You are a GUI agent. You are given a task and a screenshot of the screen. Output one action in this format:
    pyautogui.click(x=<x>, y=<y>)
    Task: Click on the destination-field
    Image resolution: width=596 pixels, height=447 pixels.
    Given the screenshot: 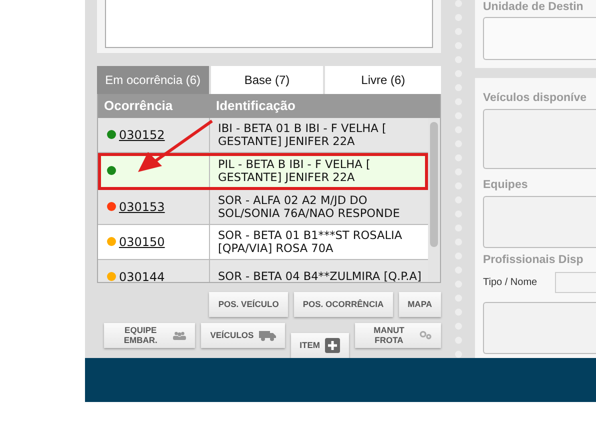 What is the action you would take?
    pyautogui.click(x=539, y=38)
    